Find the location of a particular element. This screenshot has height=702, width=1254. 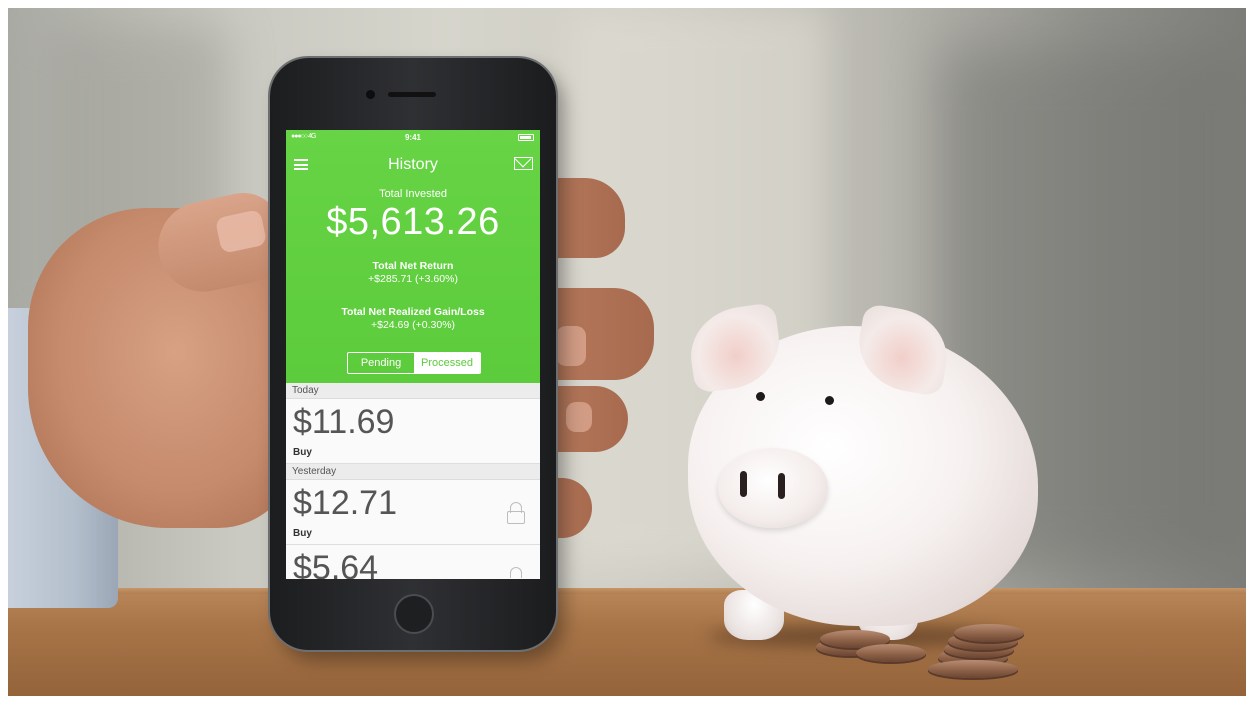

net-return-label: Total Net Return is located at coordinates (413, 266).